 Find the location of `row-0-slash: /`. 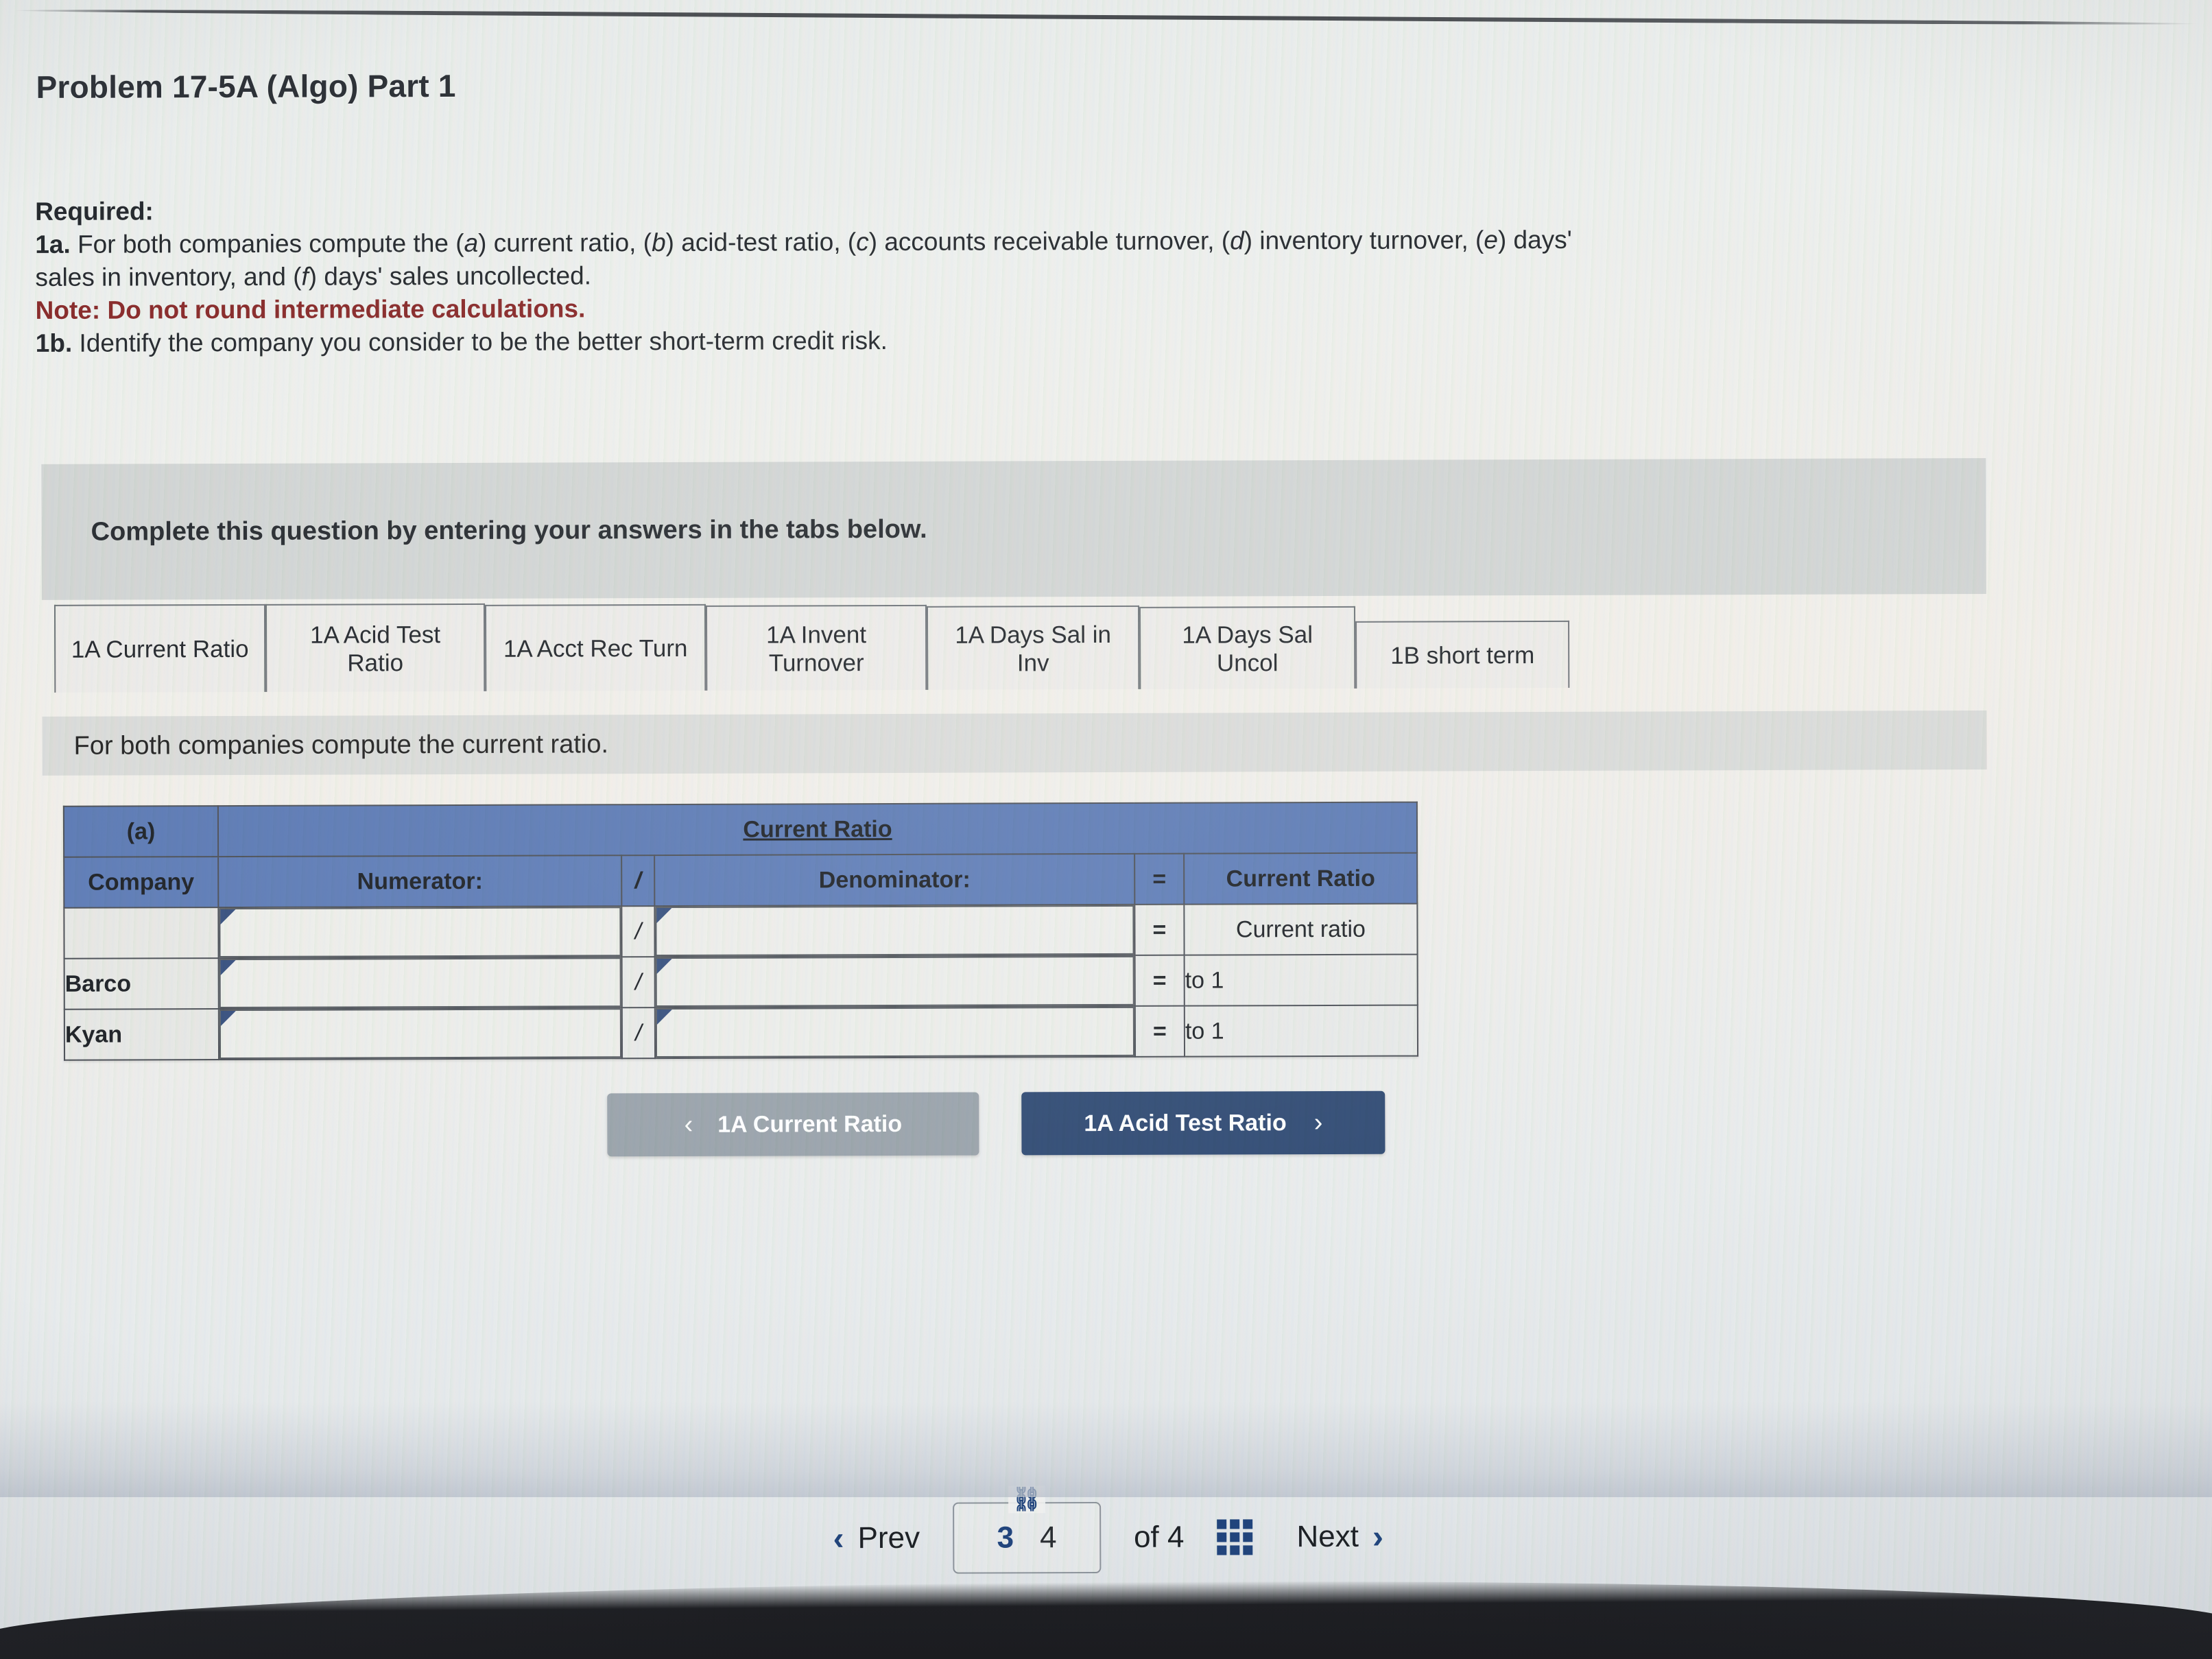

row-0-slash: / is located at coordinates (638, 931).